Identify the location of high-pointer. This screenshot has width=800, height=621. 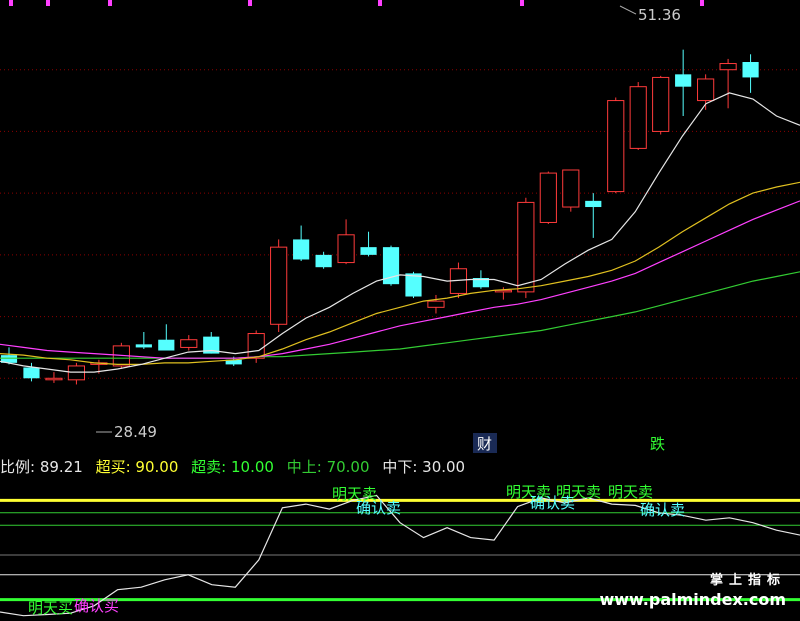
(628, 10).